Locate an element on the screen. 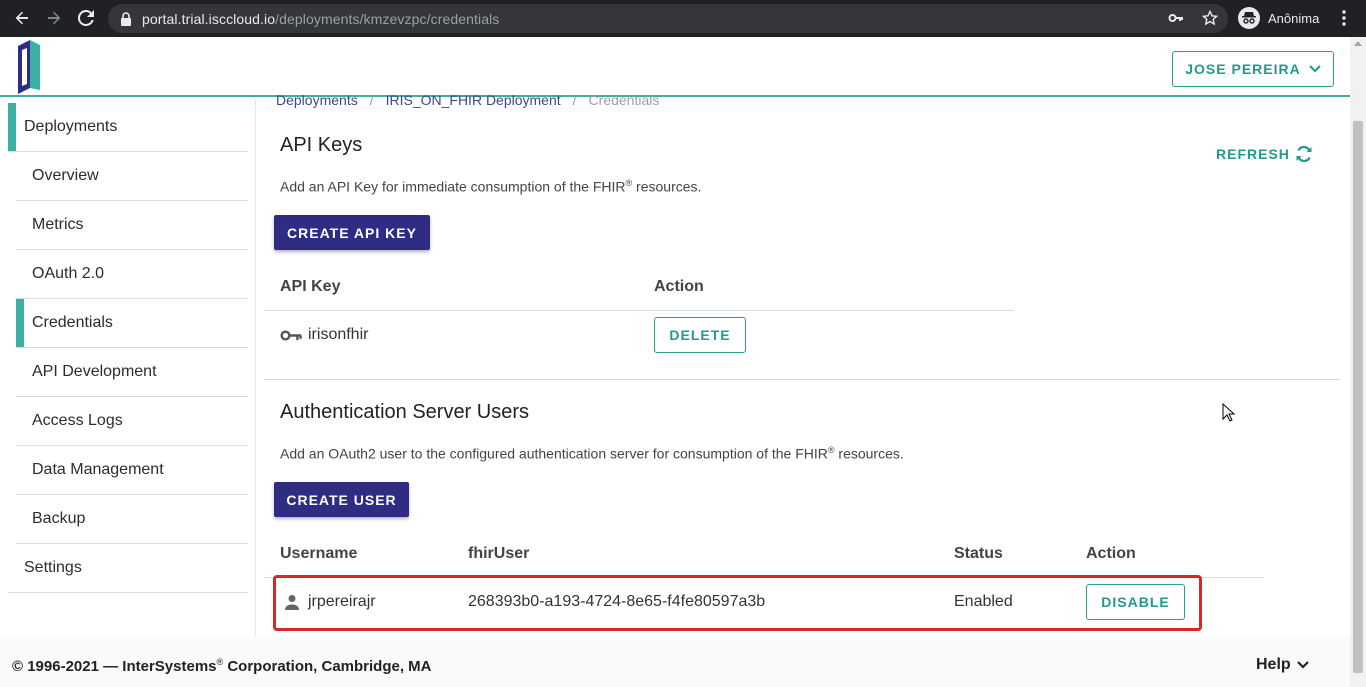 The image size is (1366, 687). kebab-menu-icon is located at coordinates (1344, 18).